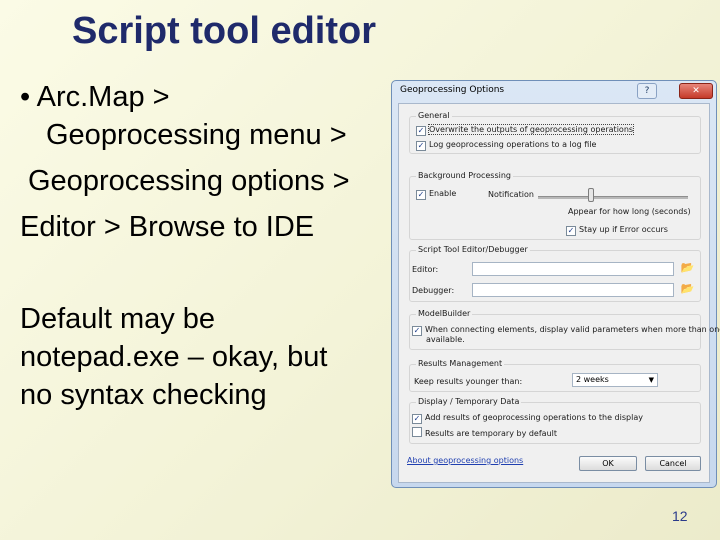 The width and height of the screenshot is (720, 540). What do you see at coordinates (680, 516) in the screenshot?
I see `slide-number: 12` at bounding box center [680, 516].